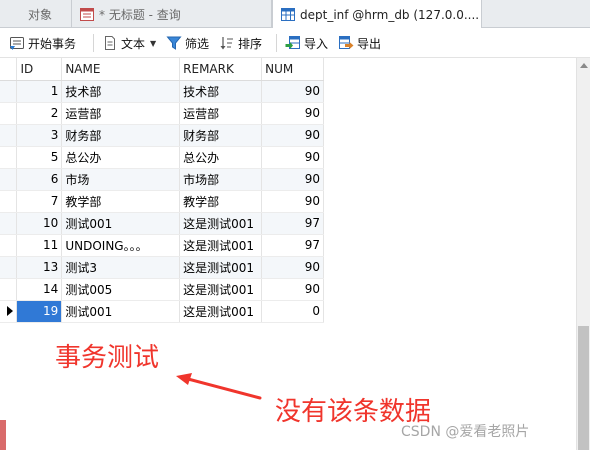 Image resolution: width=590 pixels, height=450 pixels. I want to click on tab-objects: 对象, so click(36, 14).